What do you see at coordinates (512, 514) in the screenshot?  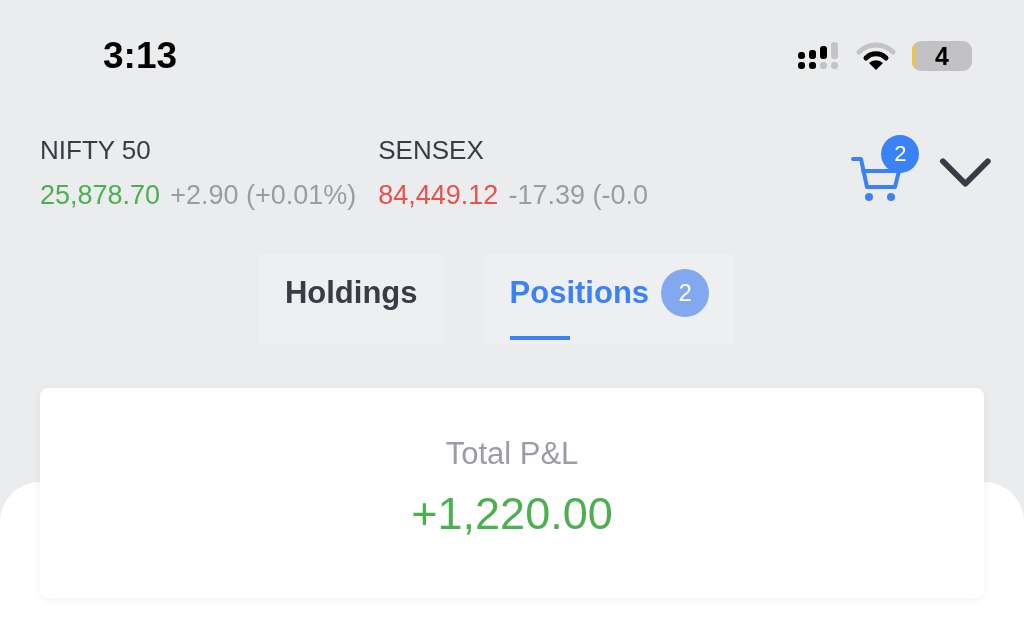 I see `pnl-value: +1,220.00` at bounding box center [512, 514].